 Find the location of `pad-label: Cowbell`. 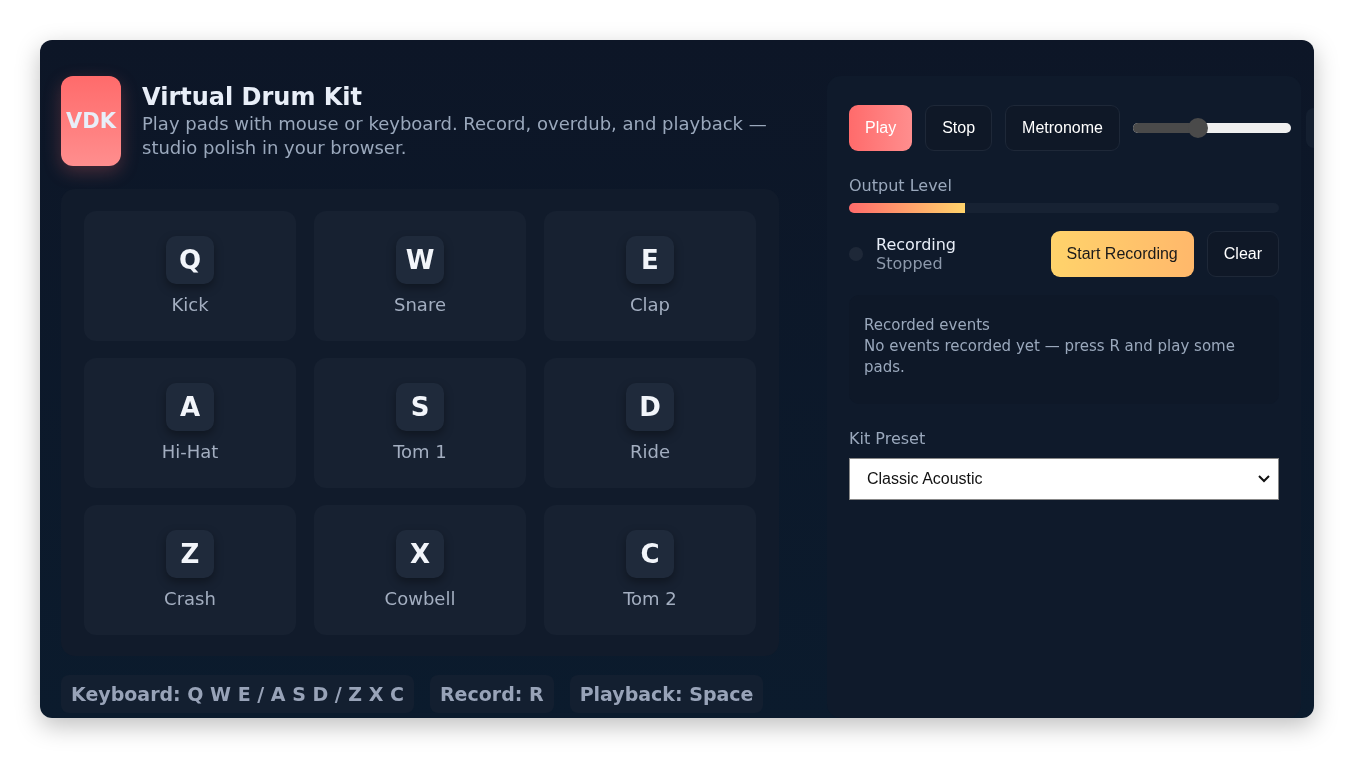

pad-label: Cowbell is located at coordinates (420, 598).